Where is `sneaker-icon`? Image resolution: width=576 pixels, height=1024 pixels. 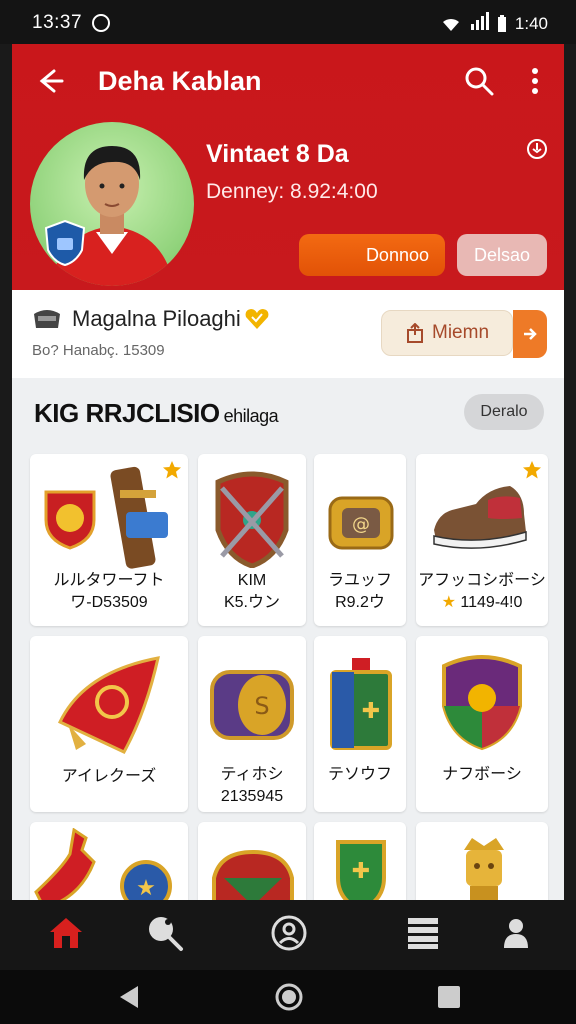 sneaker-icon is located at coordinates (480, 517).